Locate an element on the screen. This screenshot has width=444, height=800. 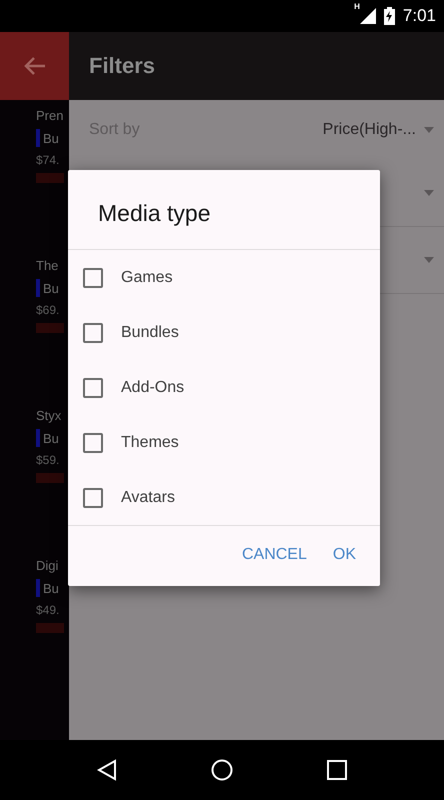
option-label: Avatars is located at coordinates (148, 497).